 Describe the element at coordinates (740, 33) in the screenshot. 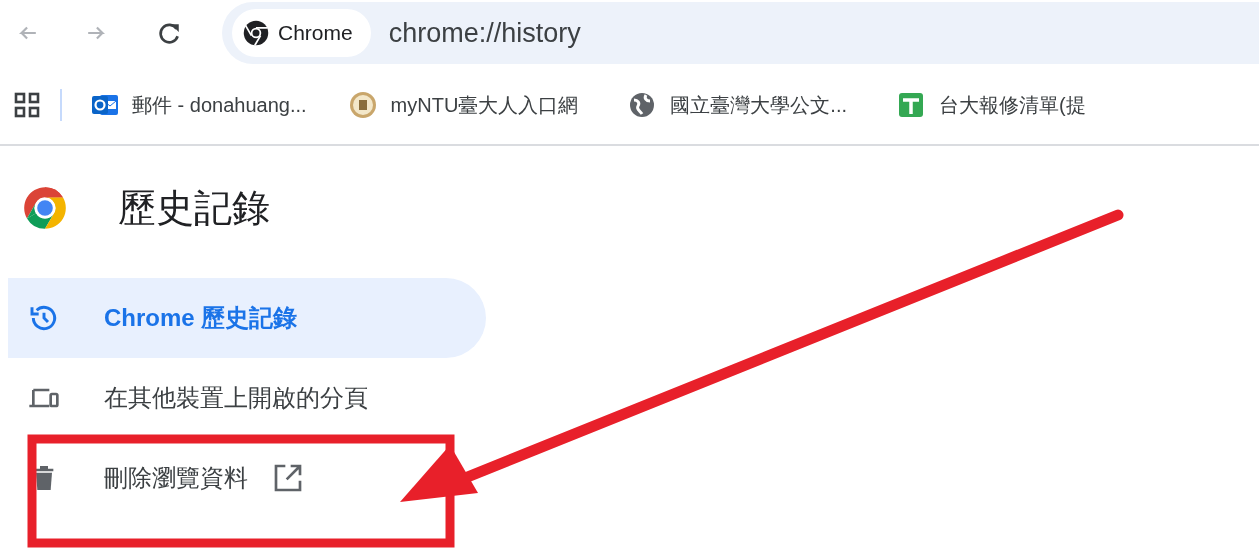

I see `address-bar: Chrome chrome://history` at that location.